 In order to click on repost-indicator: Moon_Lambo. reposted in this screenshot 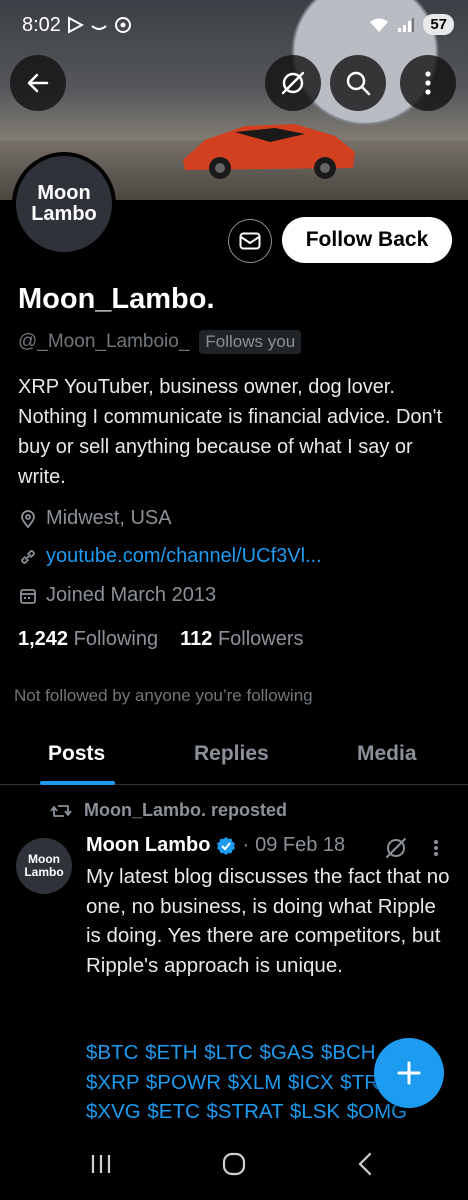, I will do `click(168, 810)`.